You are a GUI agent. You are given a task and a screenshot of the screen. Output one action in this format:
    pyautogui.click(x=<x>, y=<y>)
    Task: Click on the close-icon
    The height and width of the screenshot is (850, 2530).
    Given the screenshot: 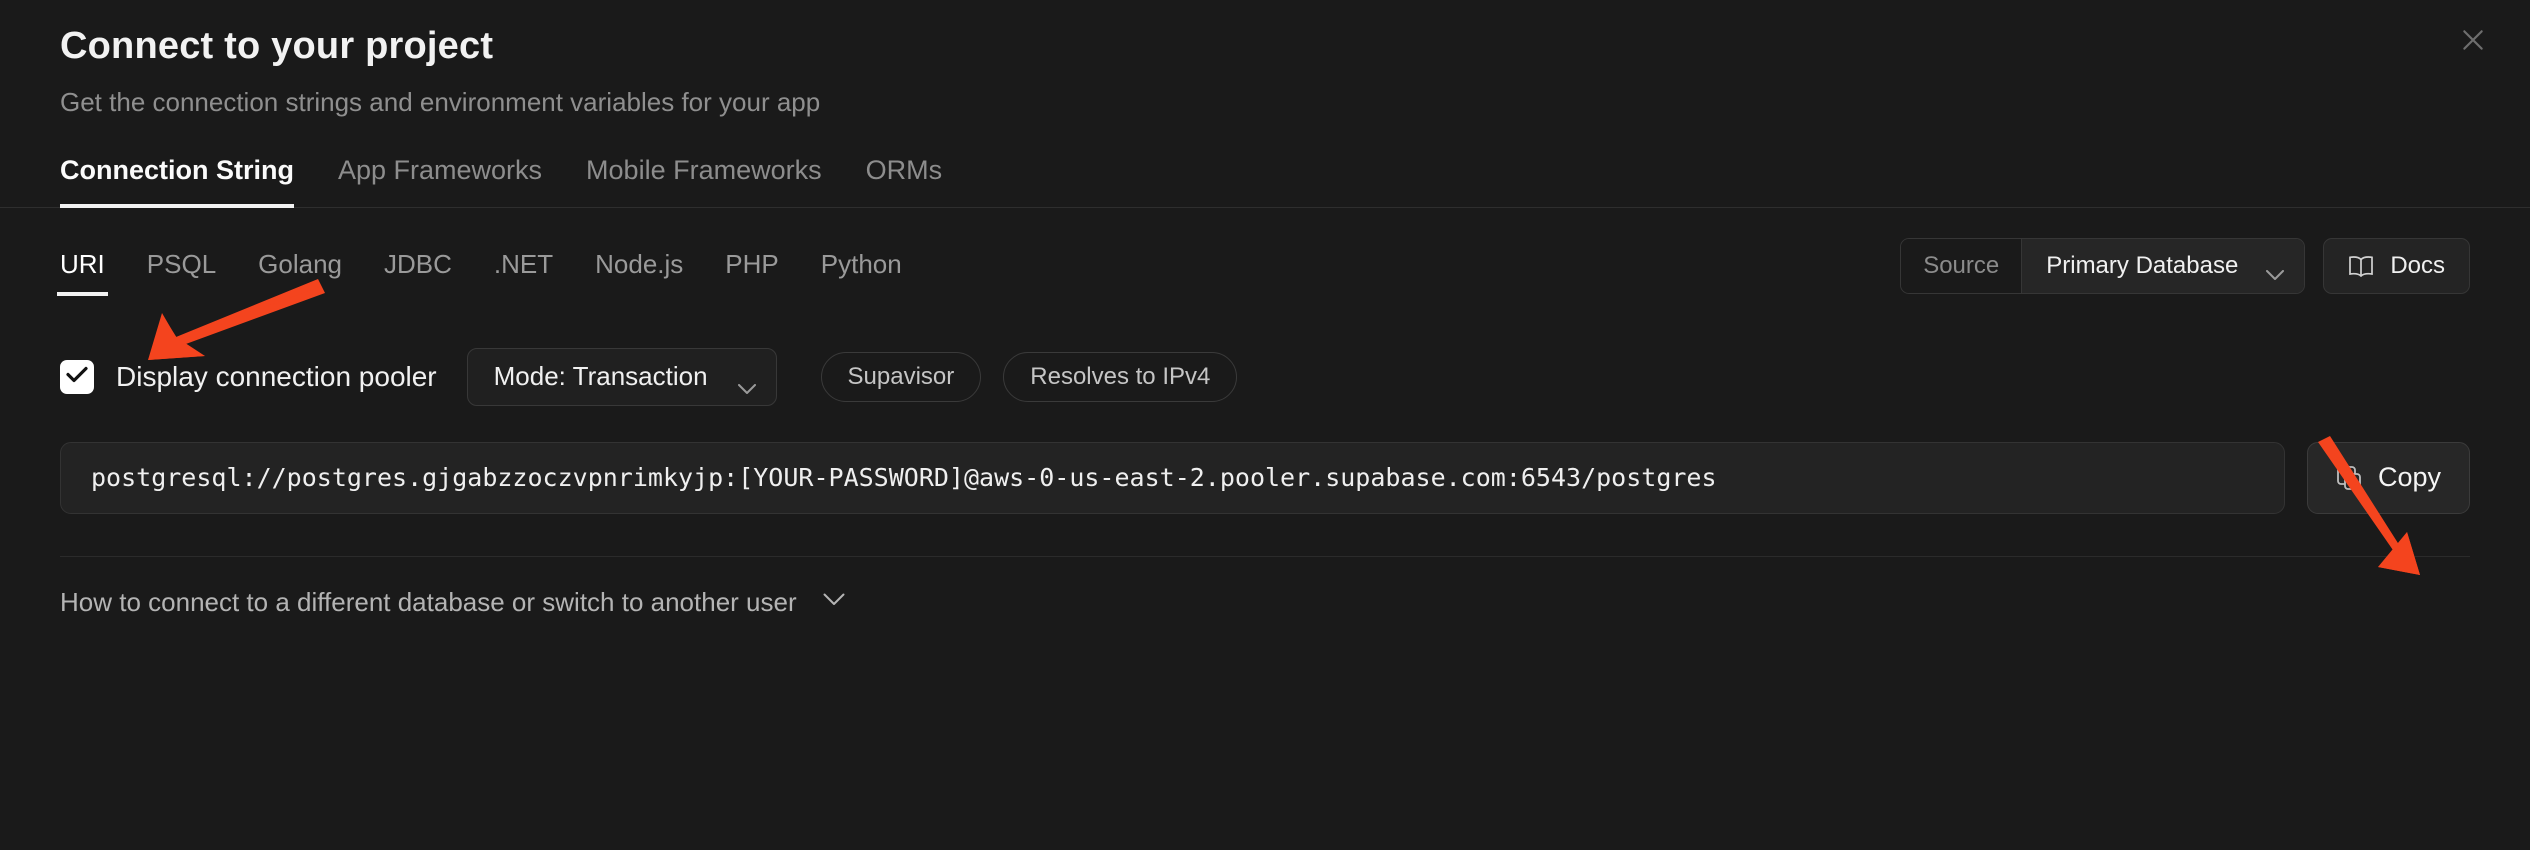 What is the action you would take?
    pyautogui.click(x=2473, y=41)
    